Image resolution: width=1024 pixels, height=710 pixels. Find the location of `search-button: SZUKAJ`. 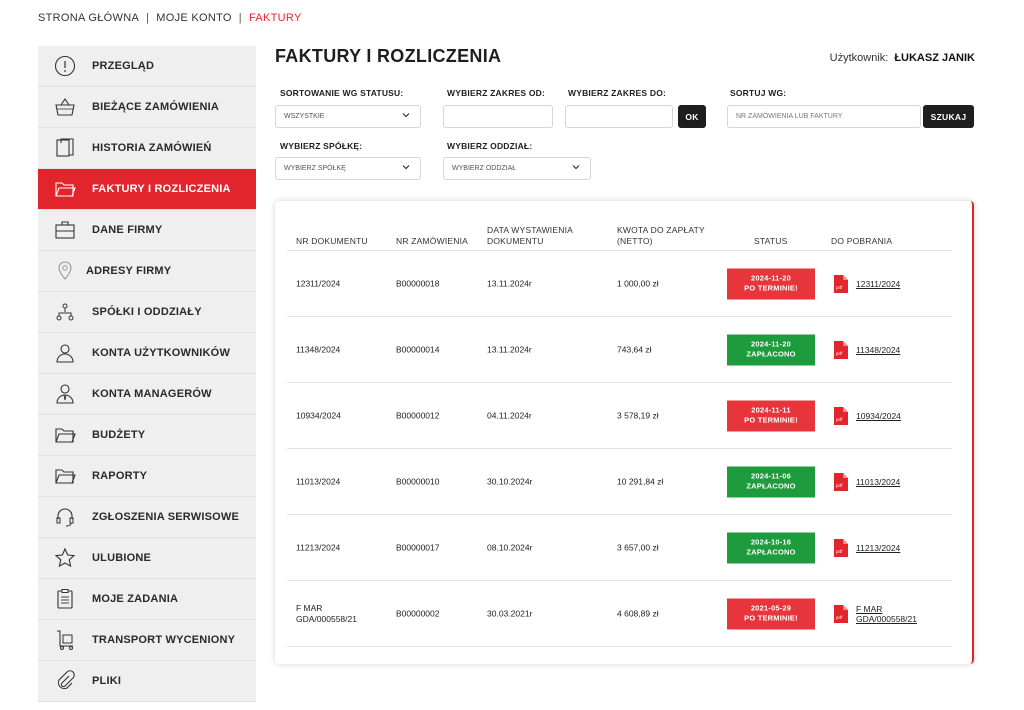

search-button: SZUKAJ is located at coordinates (948, 116).